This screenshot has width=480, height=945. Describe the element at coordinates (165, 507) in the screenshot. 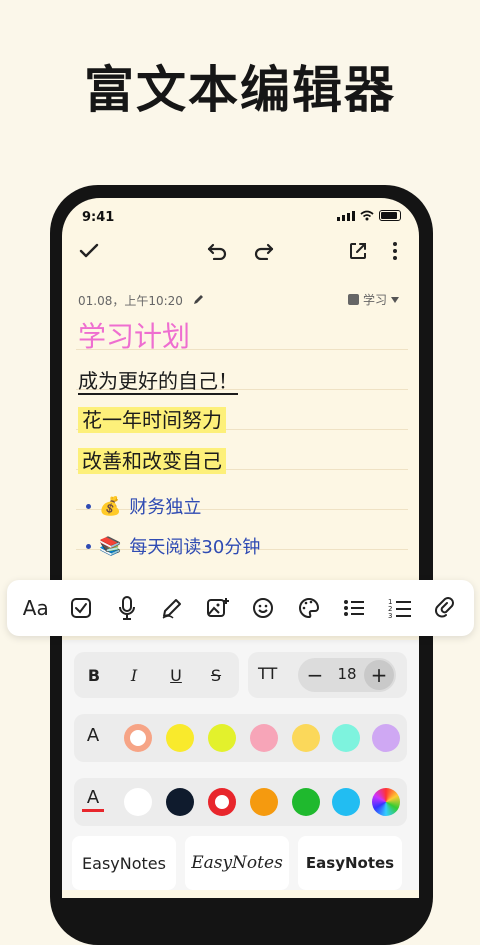

I see `bullet-text: 财务独立` at that location.